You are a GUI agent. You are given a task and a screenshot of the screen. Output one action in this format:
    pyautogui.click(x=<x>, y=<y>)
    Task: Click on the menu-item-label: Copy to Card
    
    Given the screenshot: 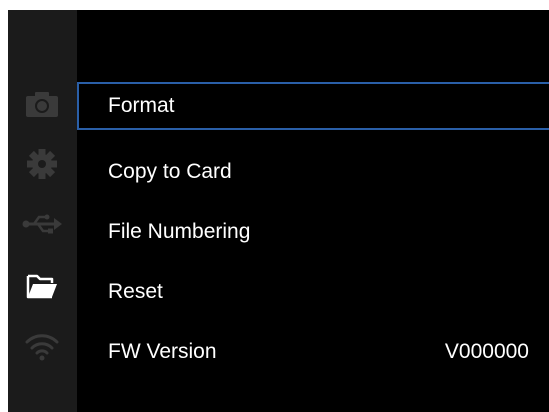 What is the action you would take?
    pyautogui.click(x=170, y=171)
    